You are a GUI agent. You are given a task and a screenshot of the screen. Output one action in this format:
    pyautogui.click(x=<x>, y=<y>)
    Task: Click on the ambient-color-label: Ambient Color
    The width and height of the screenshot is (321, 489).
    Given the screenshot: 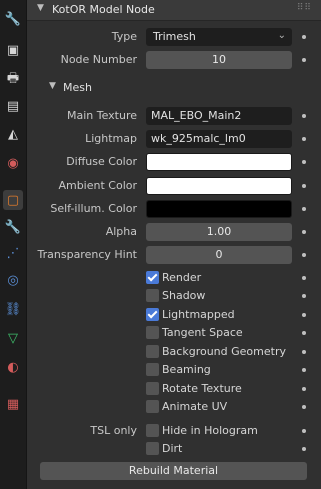 What is the action you would take?
    pyautogui.click(x=97, y=185)
    